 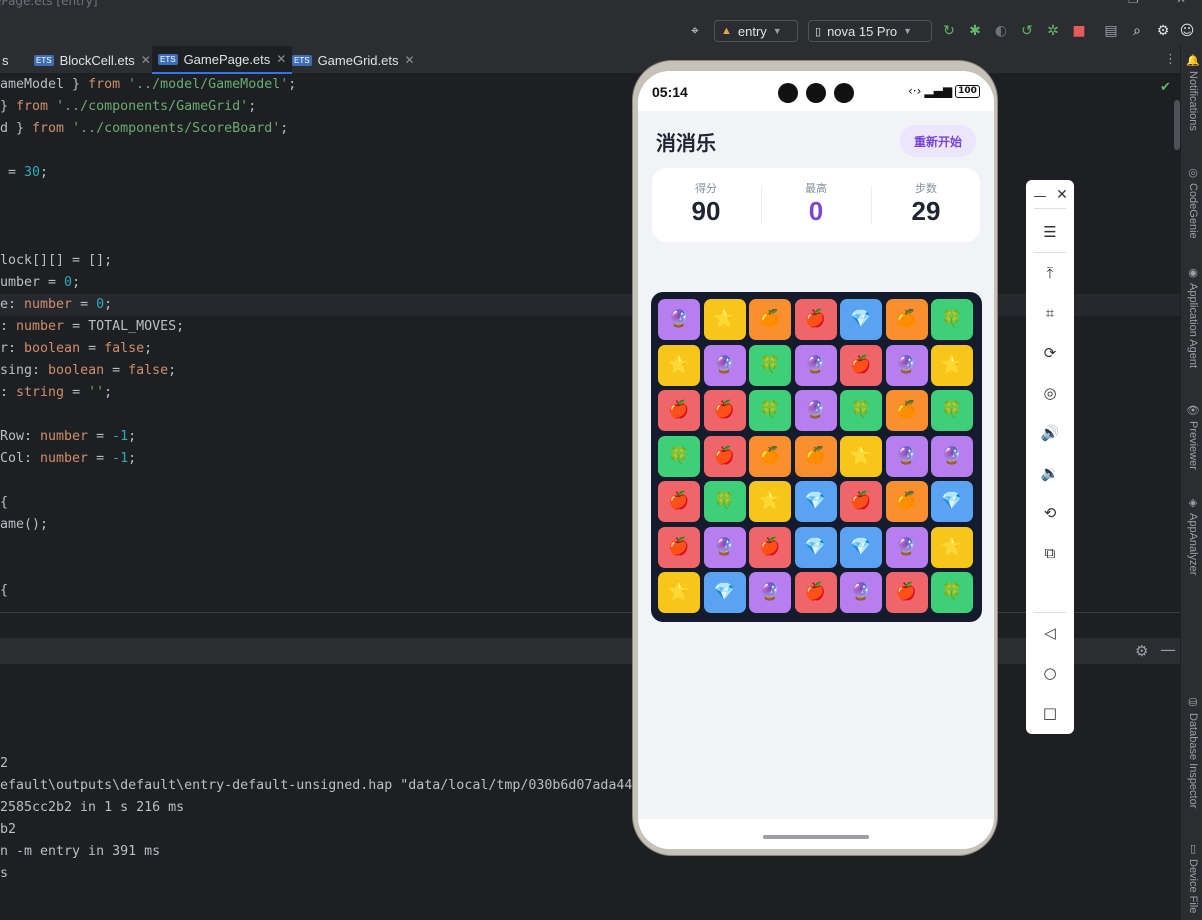 What do you see at coordinates (1181, 3) in the screenshot?
I see `close-window-icon: ✕` at bounding box center [1181, 3].